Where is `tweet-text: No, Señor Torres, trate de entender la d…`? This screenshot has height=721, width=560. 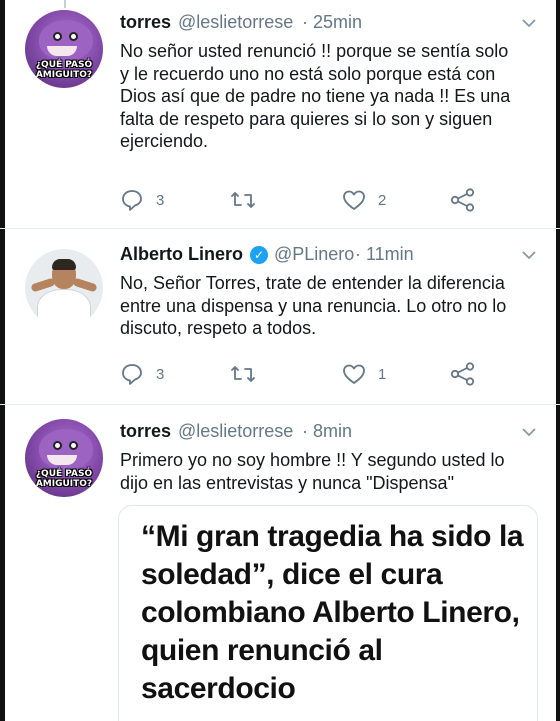
tweet-text: No, Señor Torres, trate de entender la d… is located at coordinates (332, 306).